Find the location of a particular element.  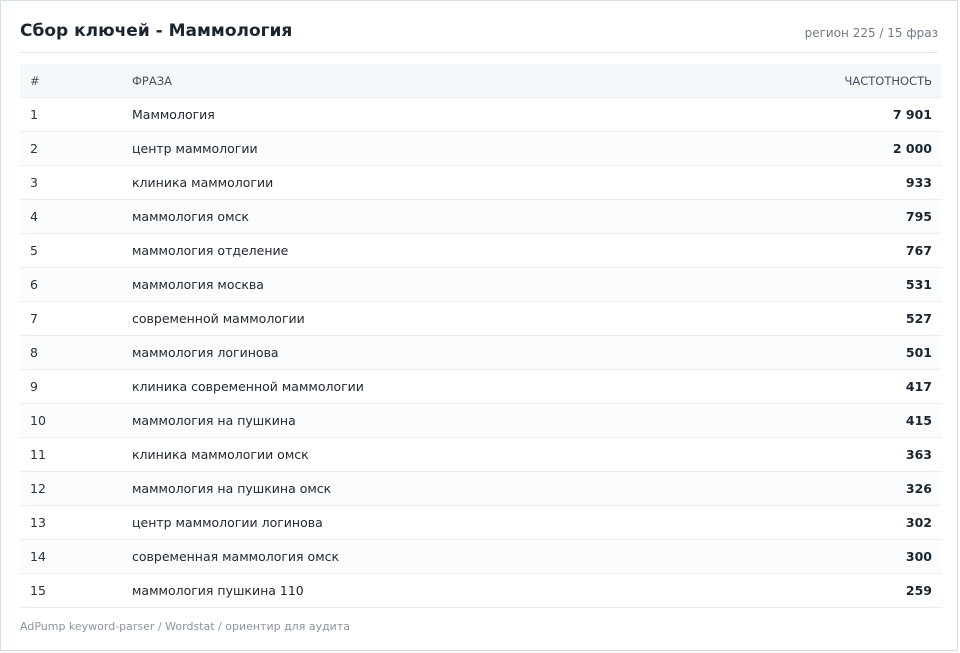

table-row: 1 Маммология 7 901 is located at coordinates (481, 114).